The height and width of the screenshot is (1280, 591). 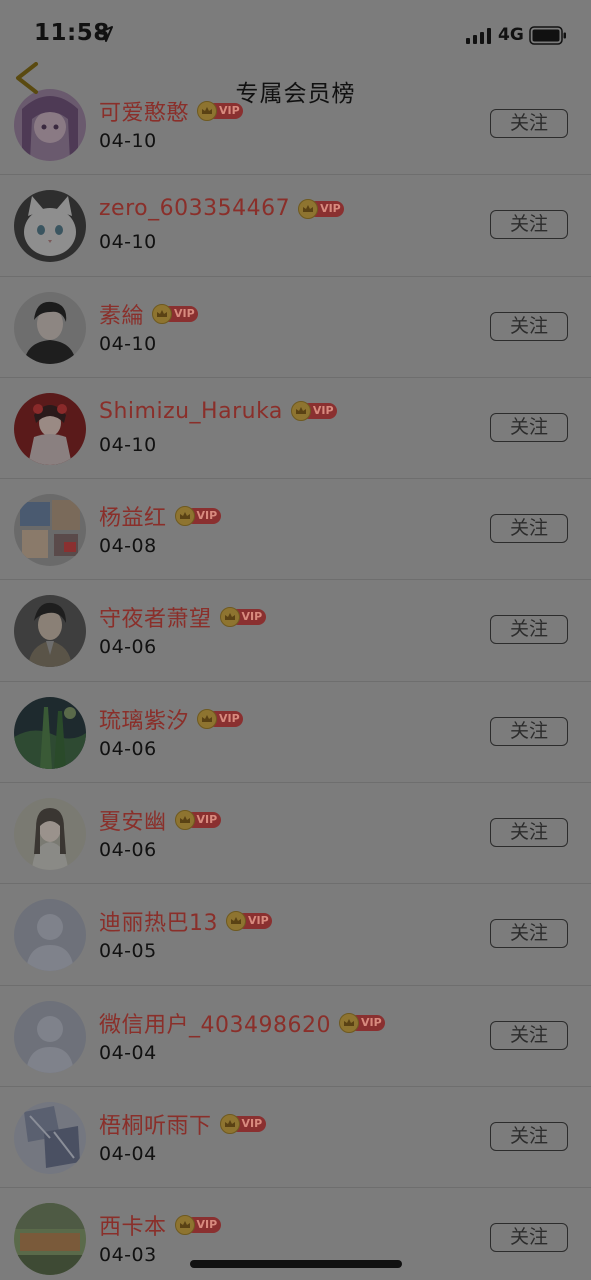 I want to click on member-date: 04-03, so click(x=128, y=1255).